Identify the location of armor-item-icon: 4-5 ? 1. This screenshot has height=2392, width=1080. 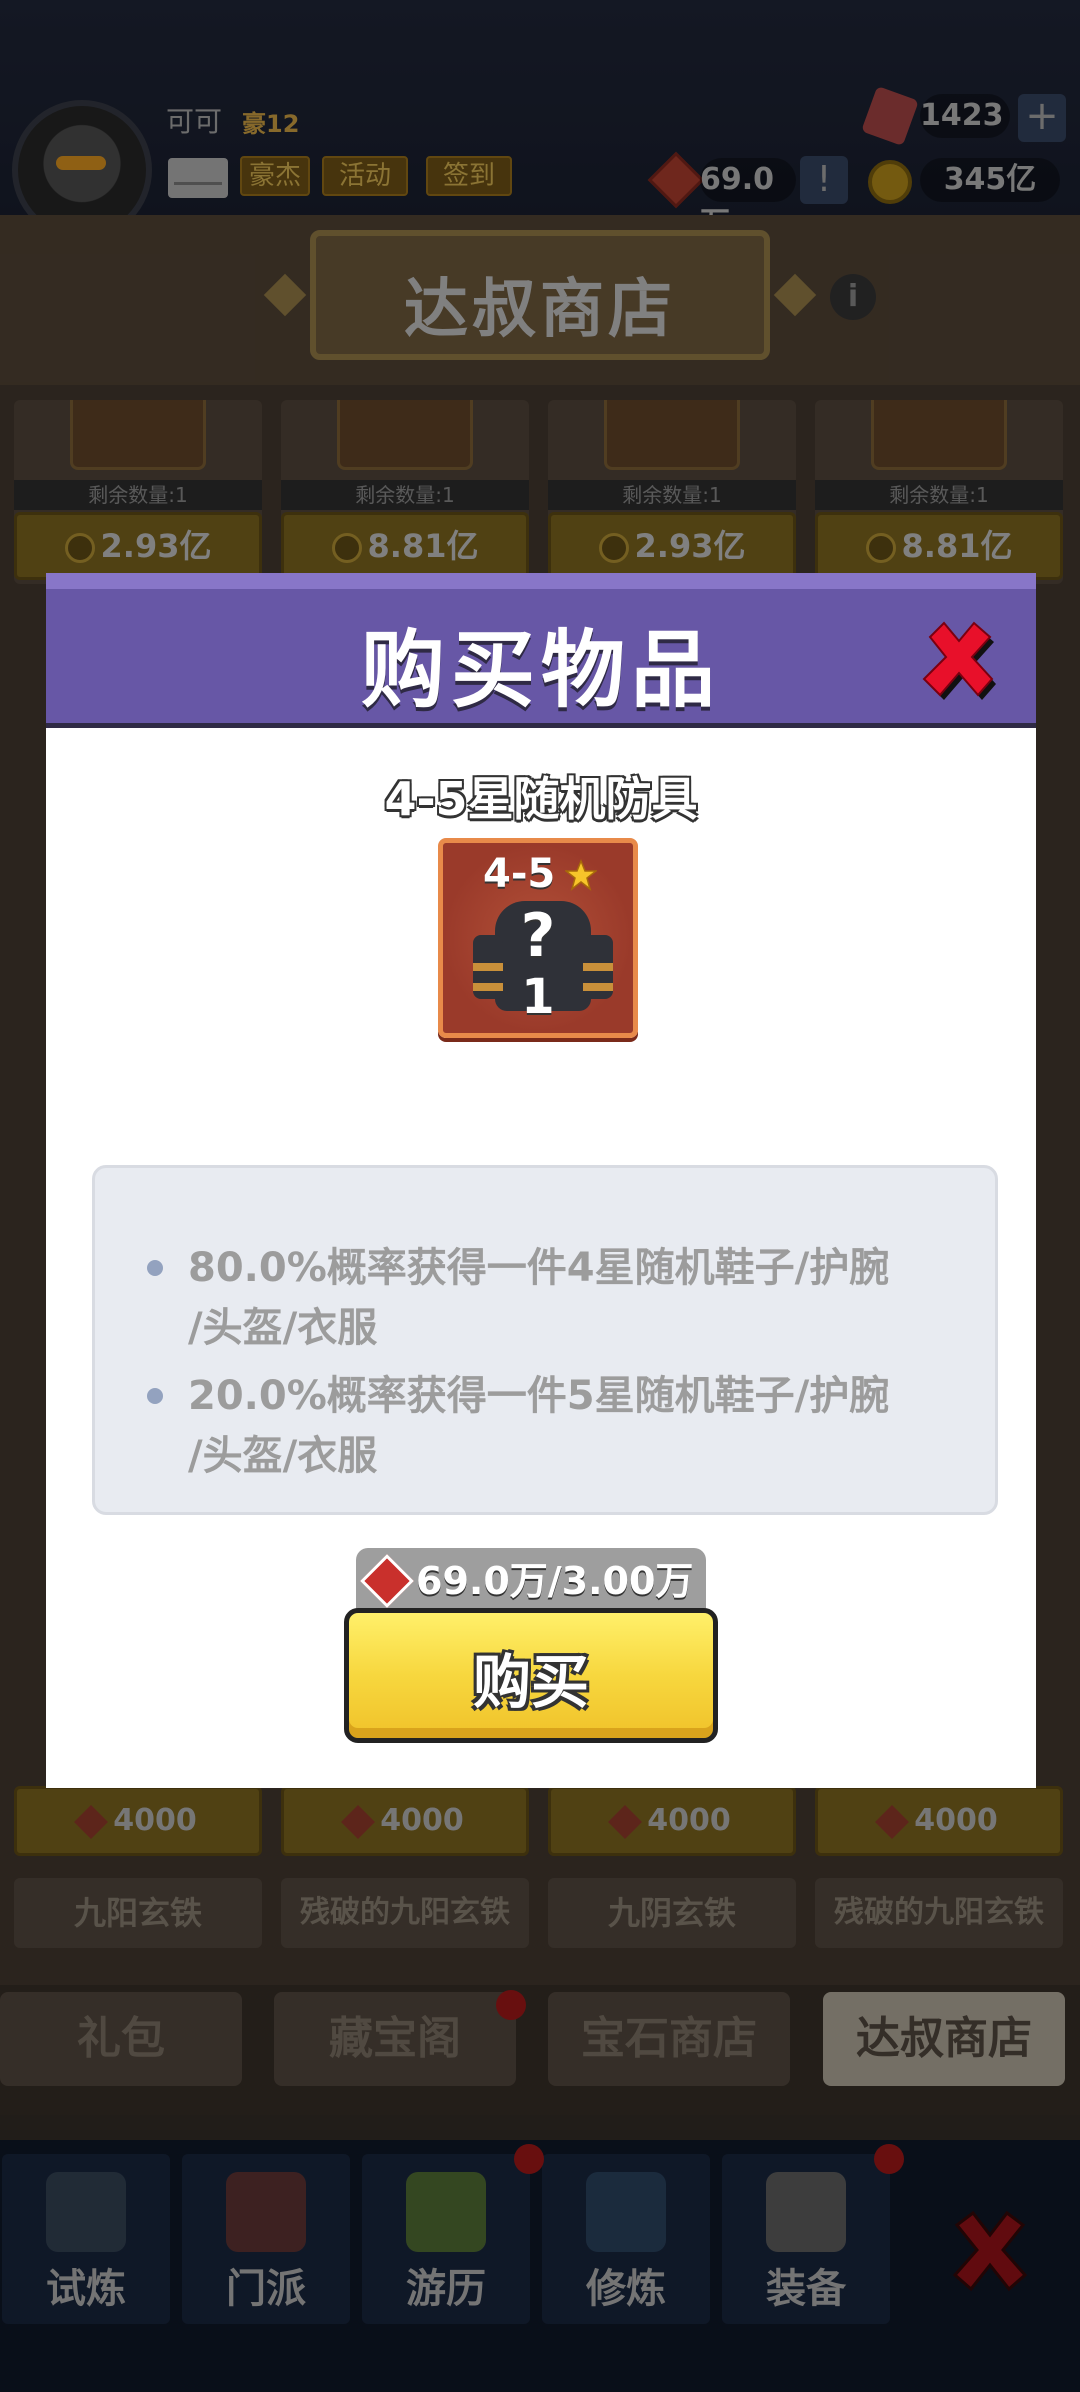
(538, 938).